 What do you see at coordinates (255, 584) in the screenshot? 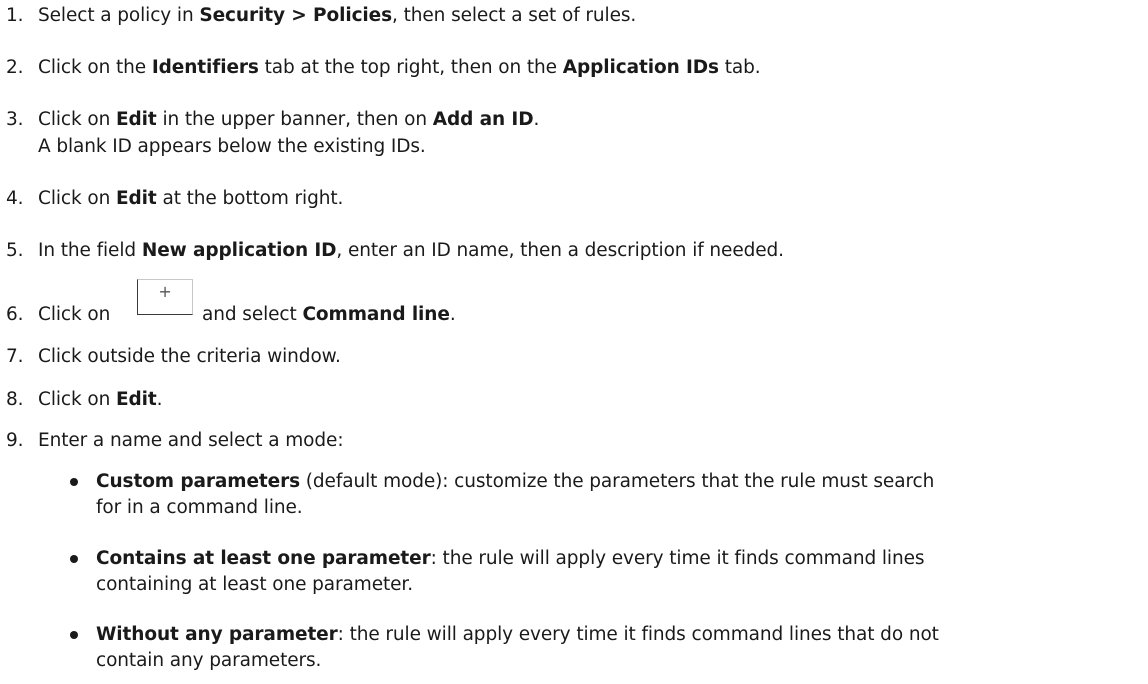
I see `mode-description: containing at least one parameter.` at bounding box center [255, 584].